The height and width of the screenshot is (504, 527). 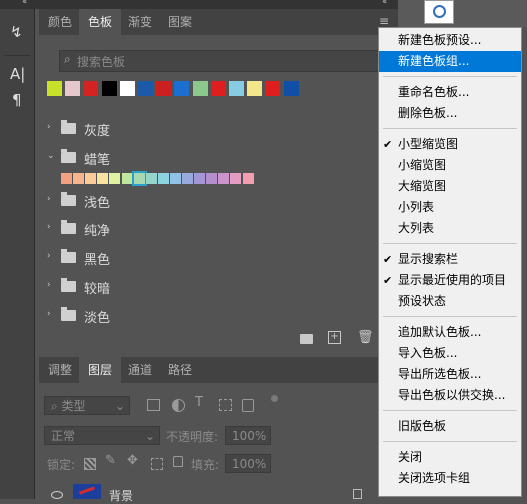 What do you see at coordinates (450, 228) in the screenshot?
I see `menu-item: 大列表` at bounding box center [450, 228].